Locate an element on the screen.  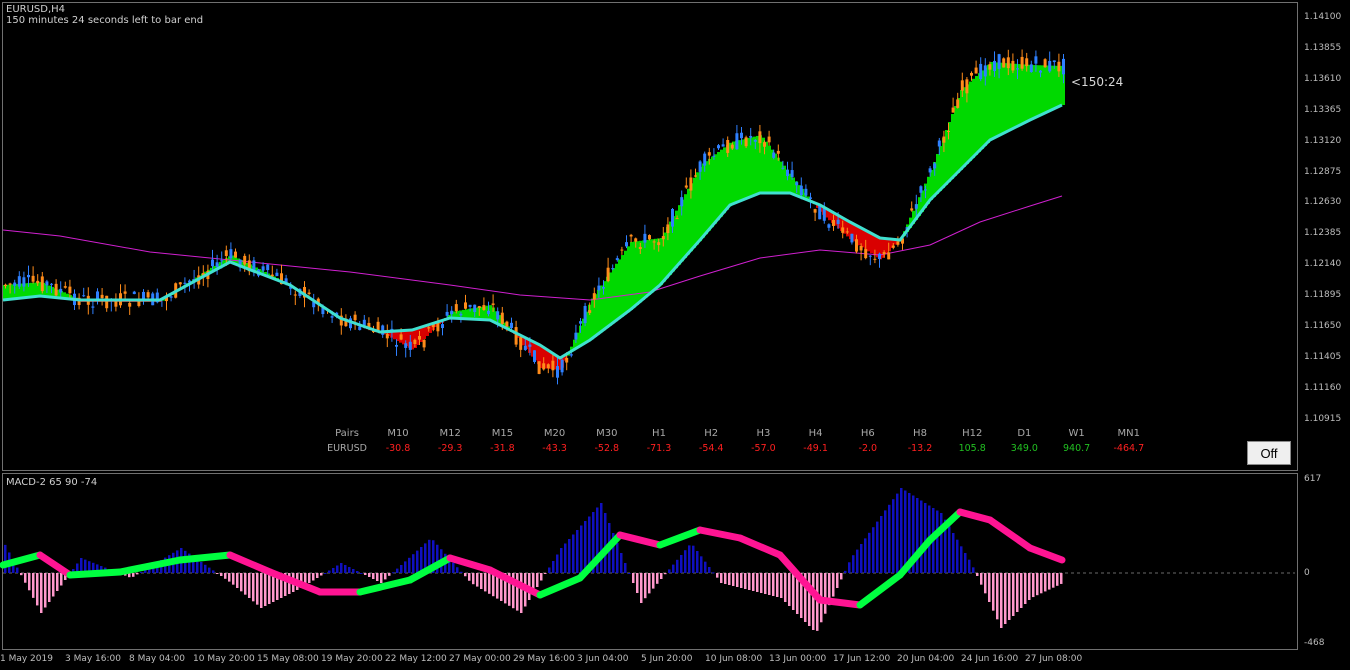
slow-ma-line is located at coordinates (532, 248).